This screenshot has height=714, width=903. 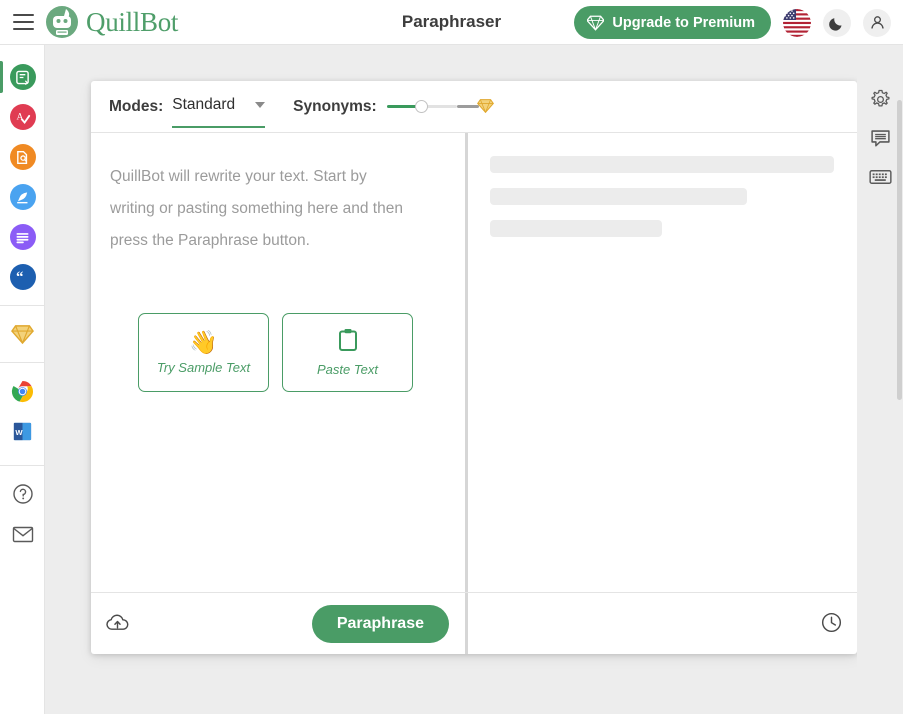 I want to click on quillbot-robot-logo-icon, so click(x=62, y=22).